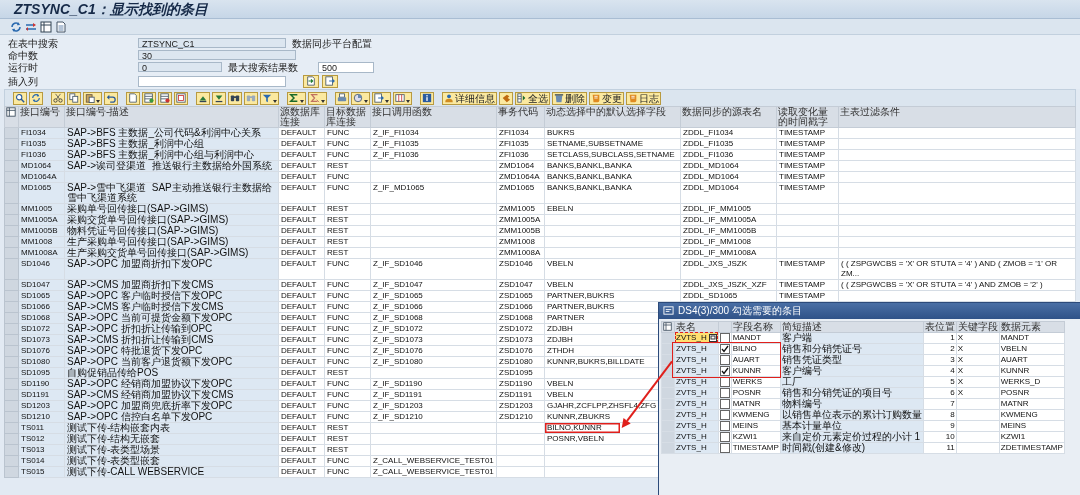  I want to click on refresh-icon, so click(16, 26).